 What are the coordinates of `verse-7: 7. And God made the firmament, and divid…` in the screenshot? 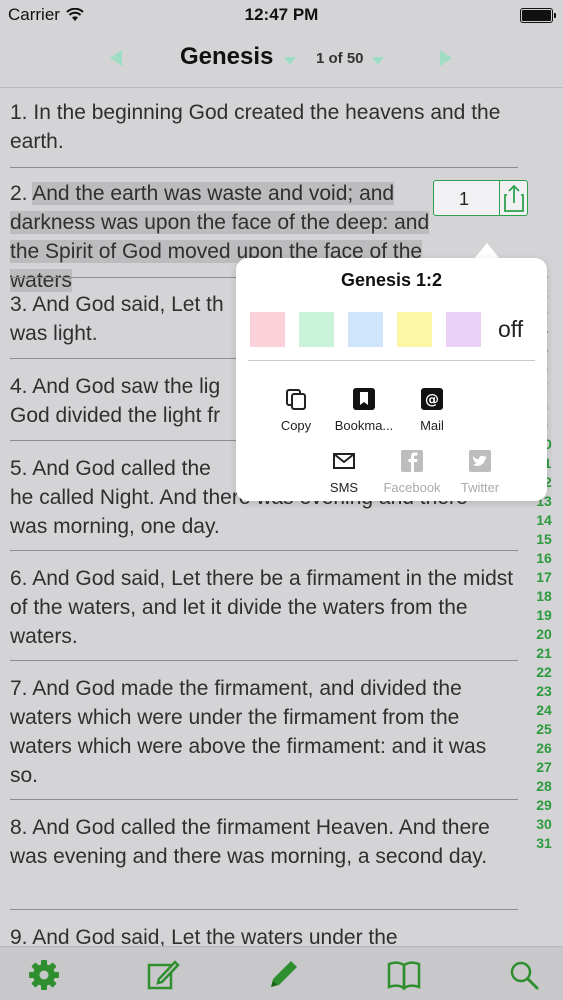 It's located at (264, 732).